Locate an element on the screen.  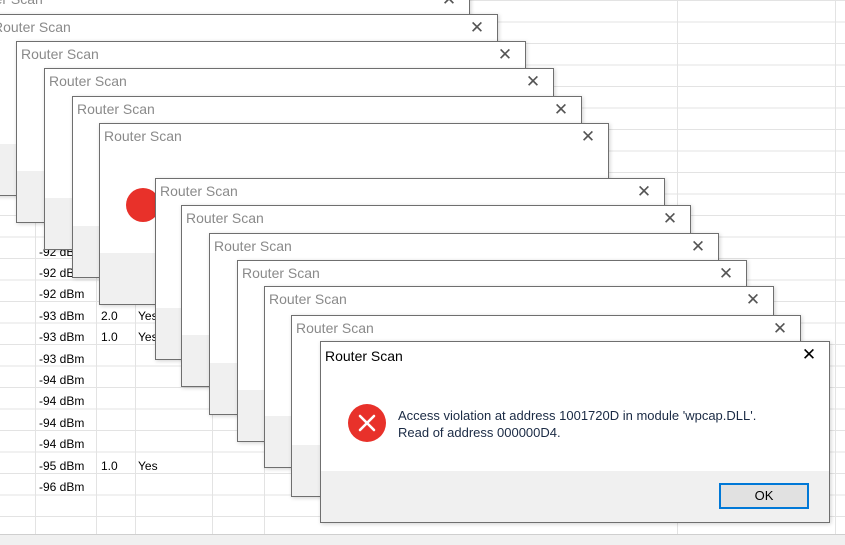
error-icon is located at coordinates (367, 423).